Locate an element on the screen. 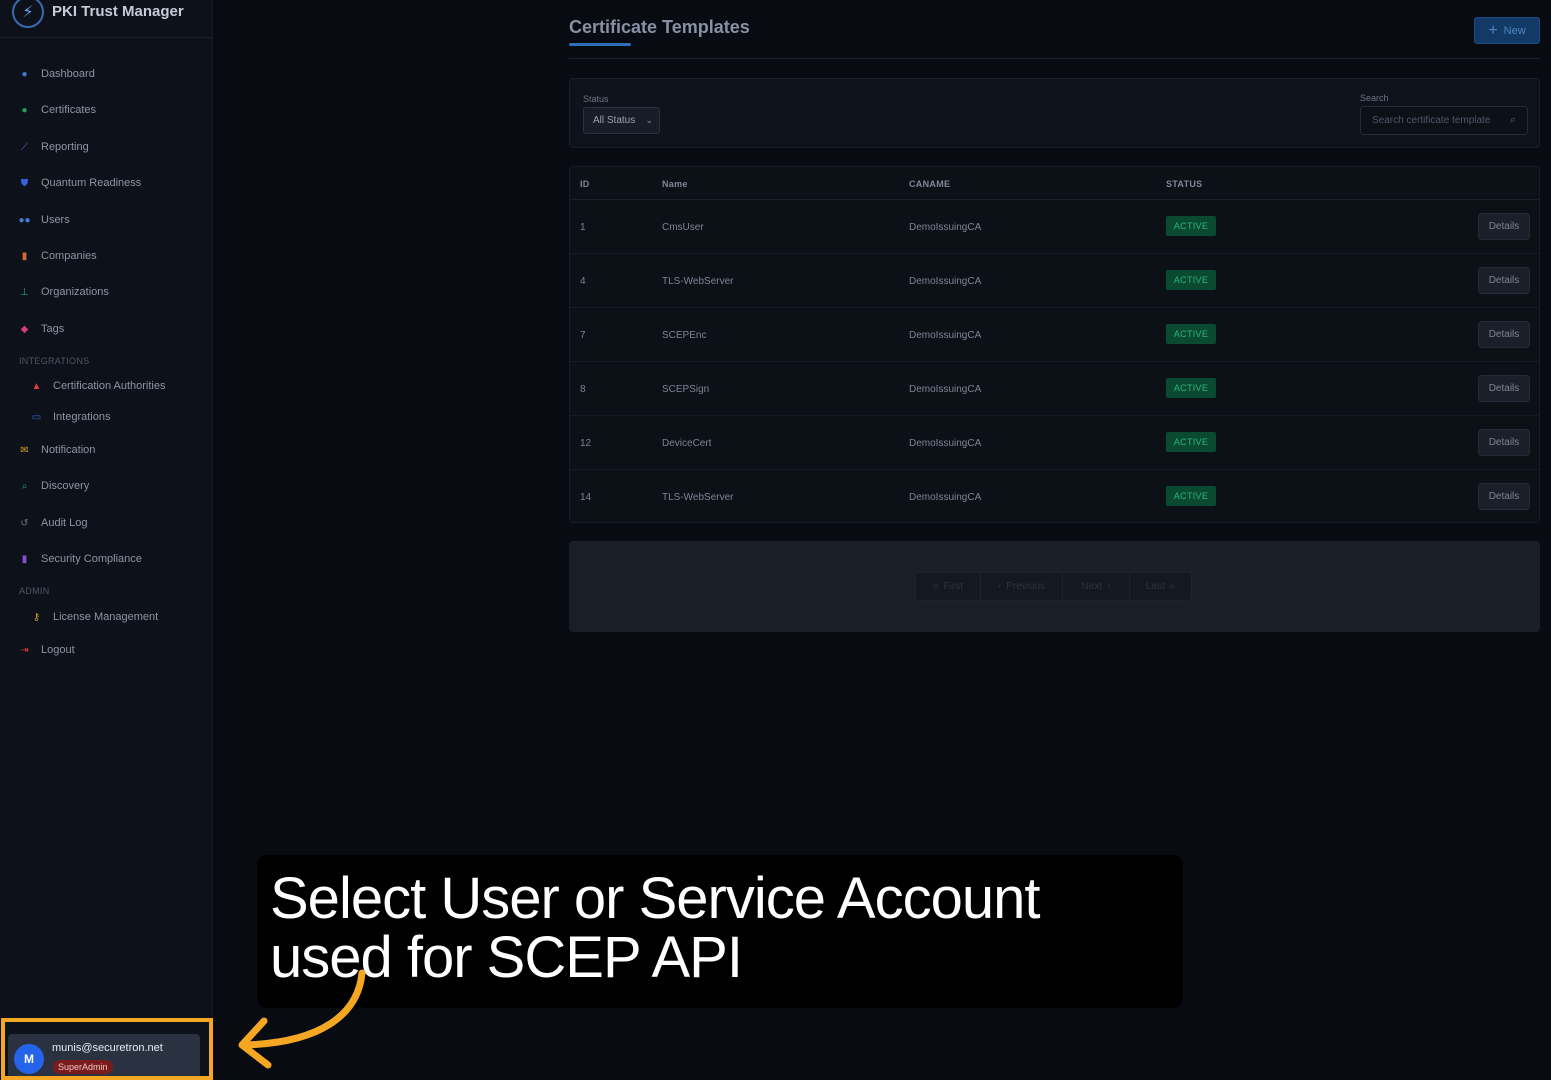  table-row: 7 SCEPEnc DemoIssuingCA ACTIVE Details is located at coordinates (1054, 335).